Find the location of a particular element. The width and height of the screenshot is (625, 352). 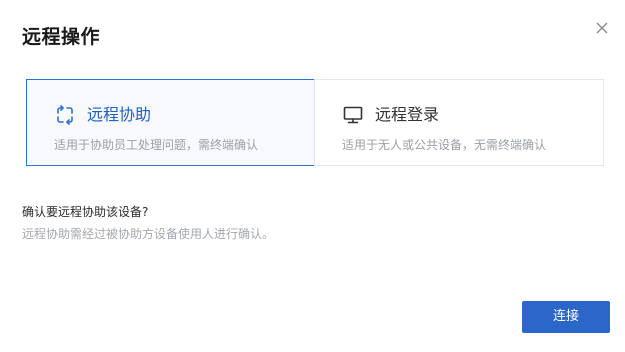

close-button is located at coordinates (602, 28).